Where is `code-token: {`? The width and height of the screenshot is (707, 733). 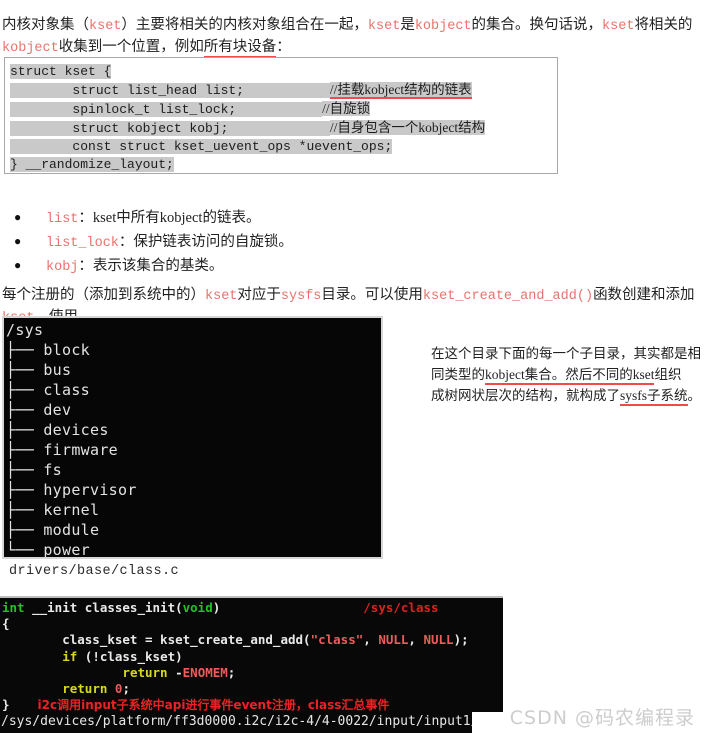 code-token: { is located at coordinates (6, 624).